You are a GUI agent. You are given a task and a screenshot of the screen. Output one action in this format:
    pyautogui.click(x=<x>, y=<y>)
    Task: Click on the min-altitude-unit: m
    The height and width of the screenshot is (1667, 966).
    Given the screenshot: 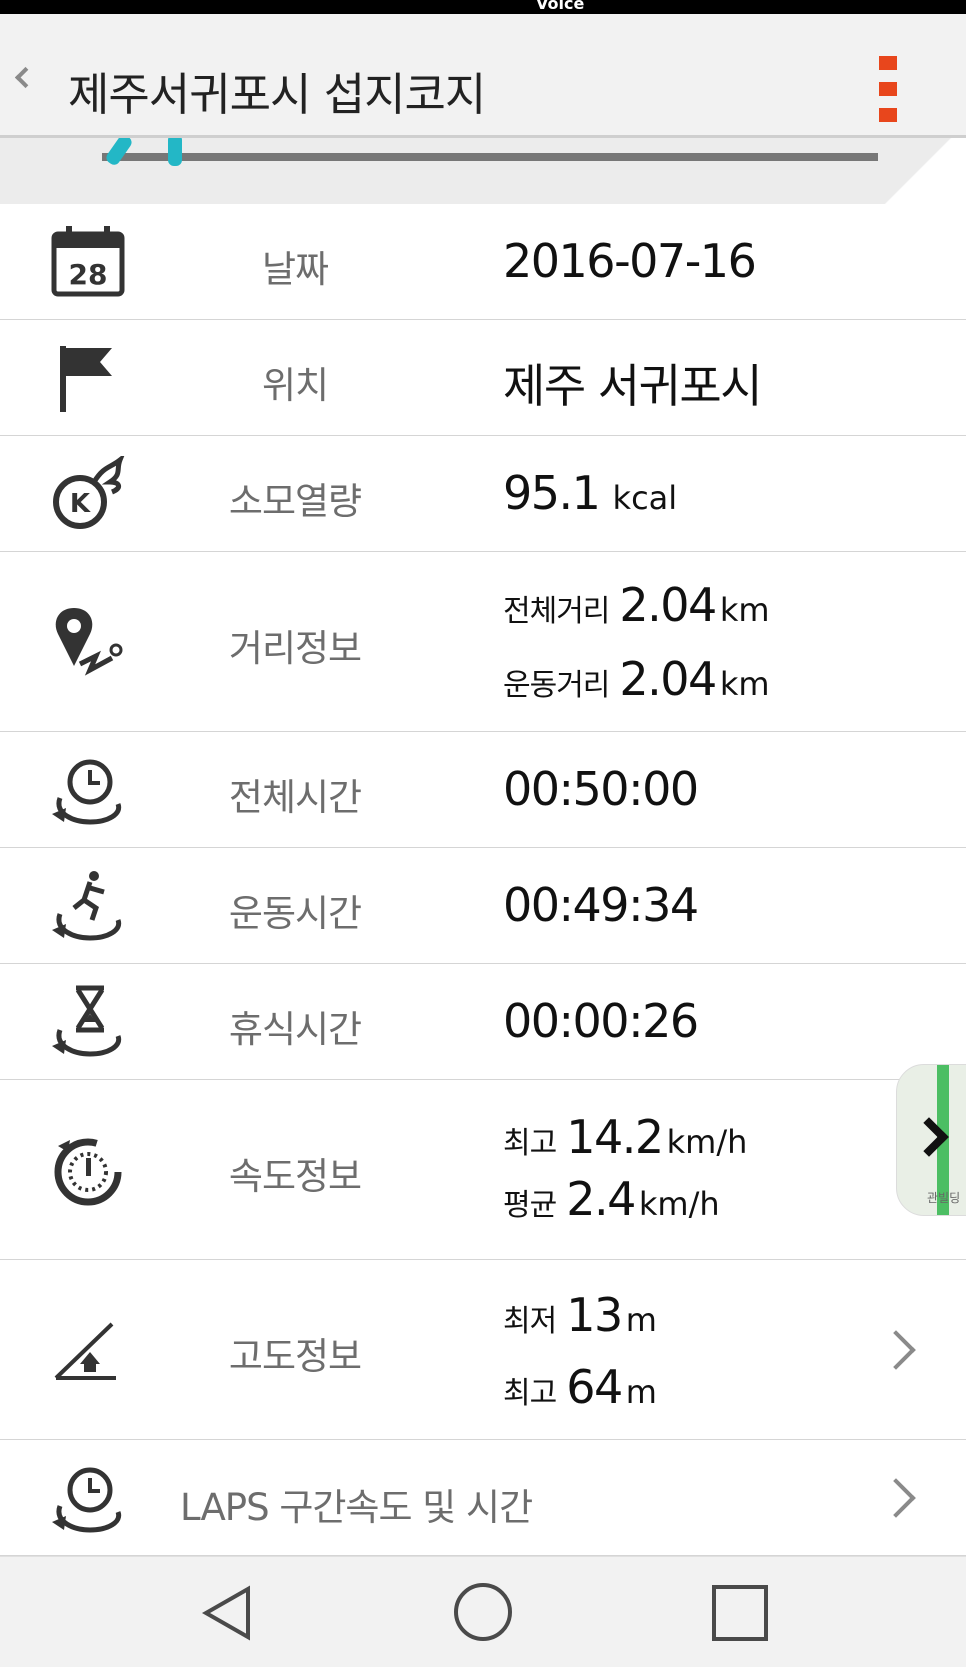 What is the action you would take?
    pyautogui.click(x=641, y=1320)
    